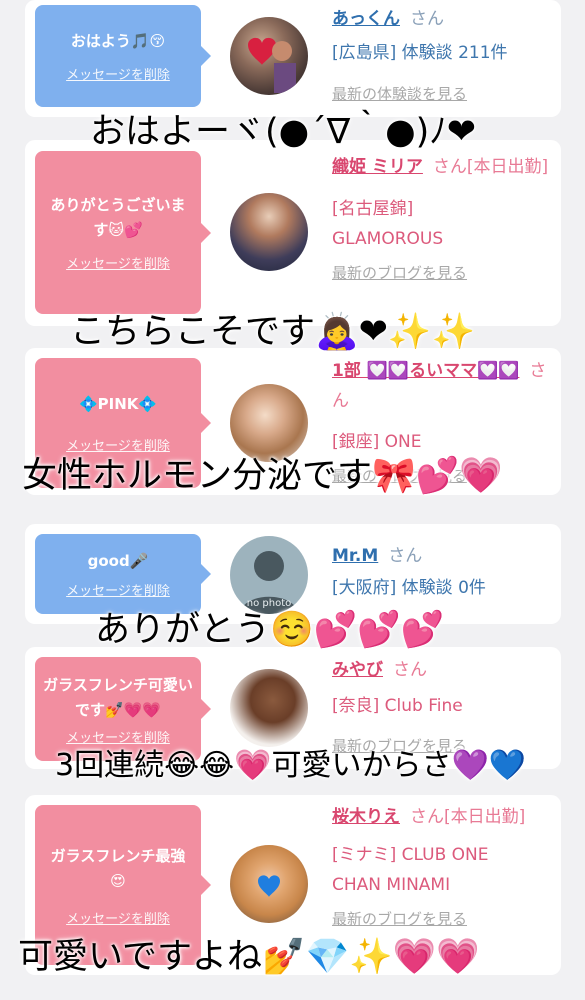  I want to click on user-detail: [広島県] 体験談 211件, so click(420, 53).